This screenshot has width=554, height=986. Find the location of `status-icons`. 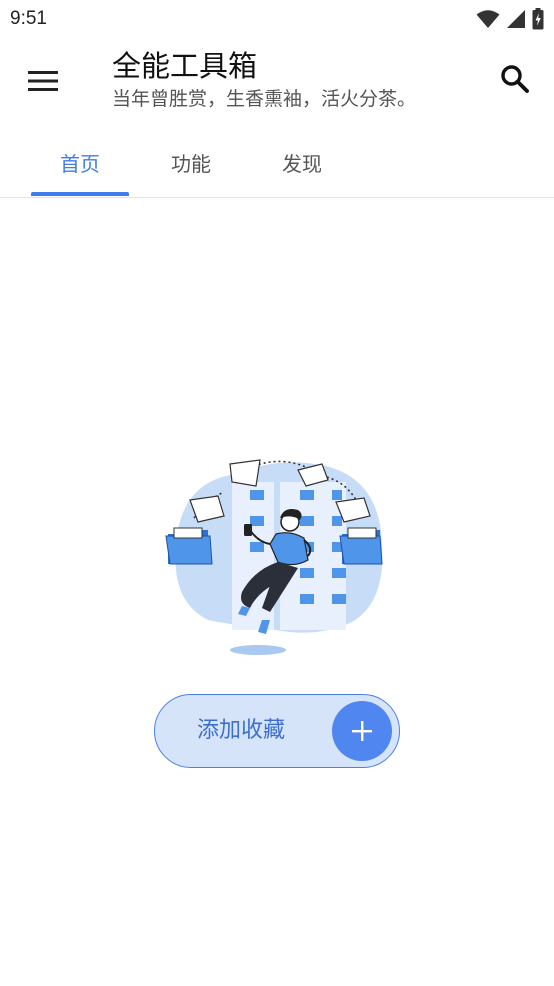

status-icons is located at coordinates (510, 19).